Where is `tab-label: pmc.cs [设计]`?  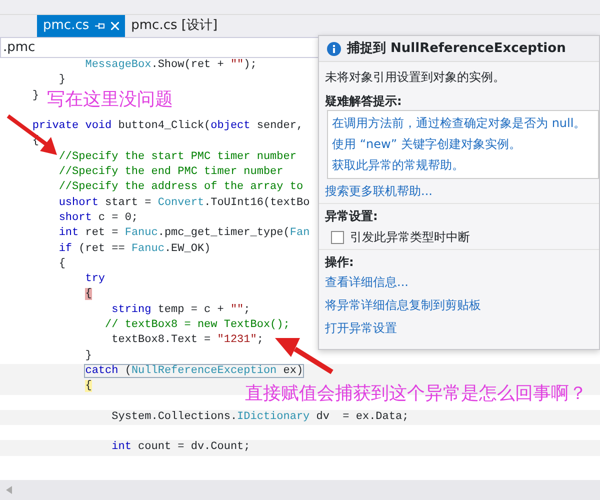
tab-label: pmc.cs [设计] is located at coordinates (174, 26).